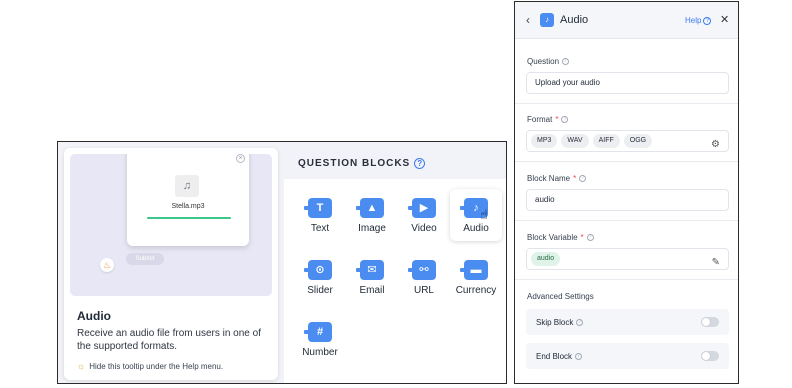 The width and height of the screenshot is (792, 388). I want to click on variable-chip: audio, so click(546, 259).